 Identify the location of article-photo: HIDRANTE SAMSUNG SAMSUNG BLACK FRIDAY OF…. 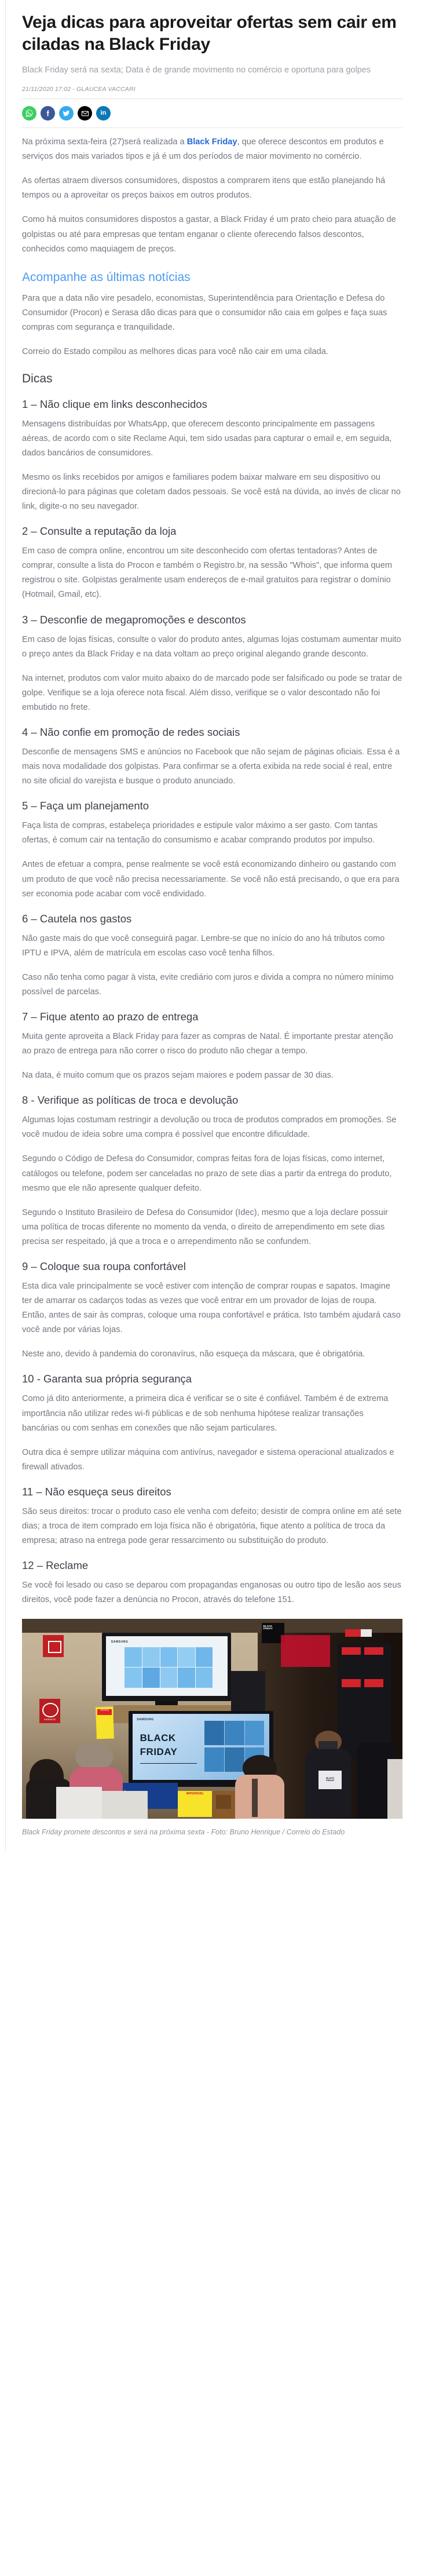
(212, 1719).